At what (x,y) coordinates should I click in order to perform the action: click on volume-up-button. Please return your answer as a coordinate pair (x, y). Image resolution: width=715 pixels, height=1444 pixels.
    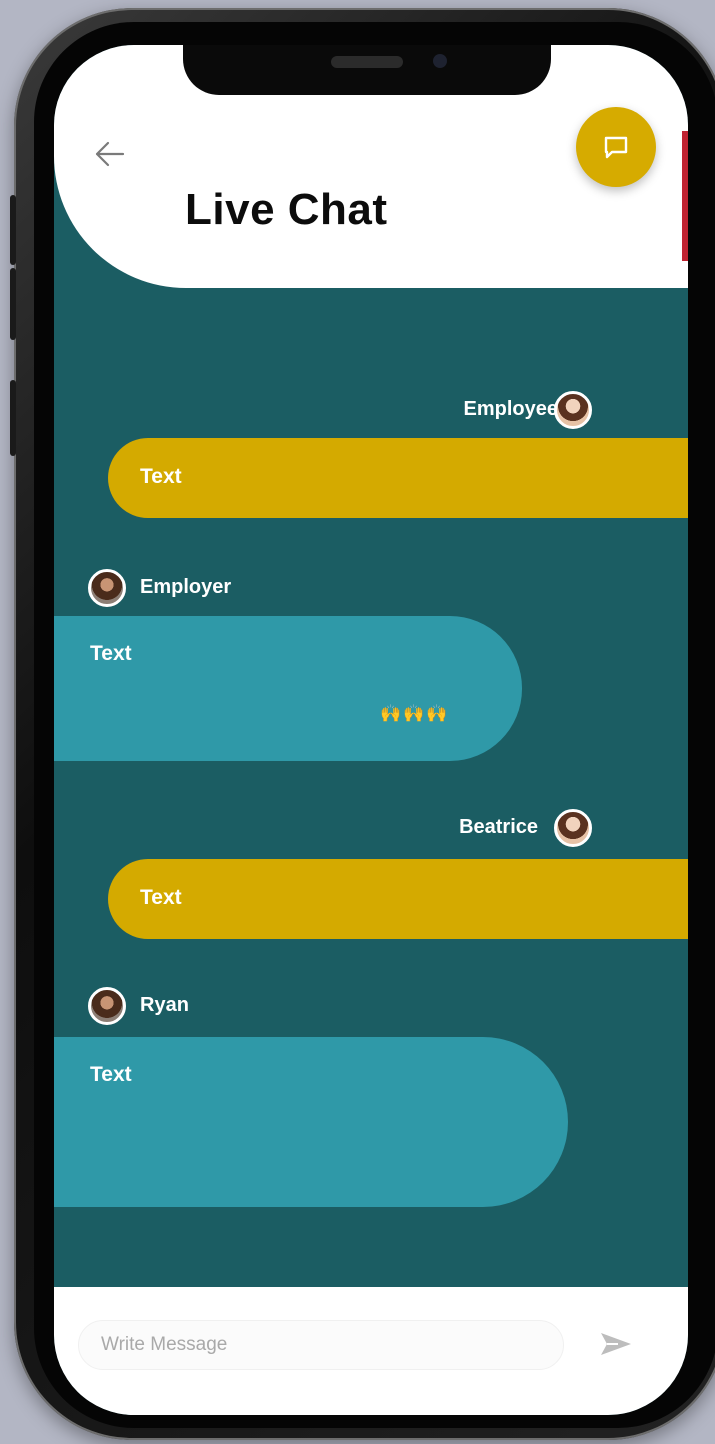
    Looking at the image, I should click on (13, 230).